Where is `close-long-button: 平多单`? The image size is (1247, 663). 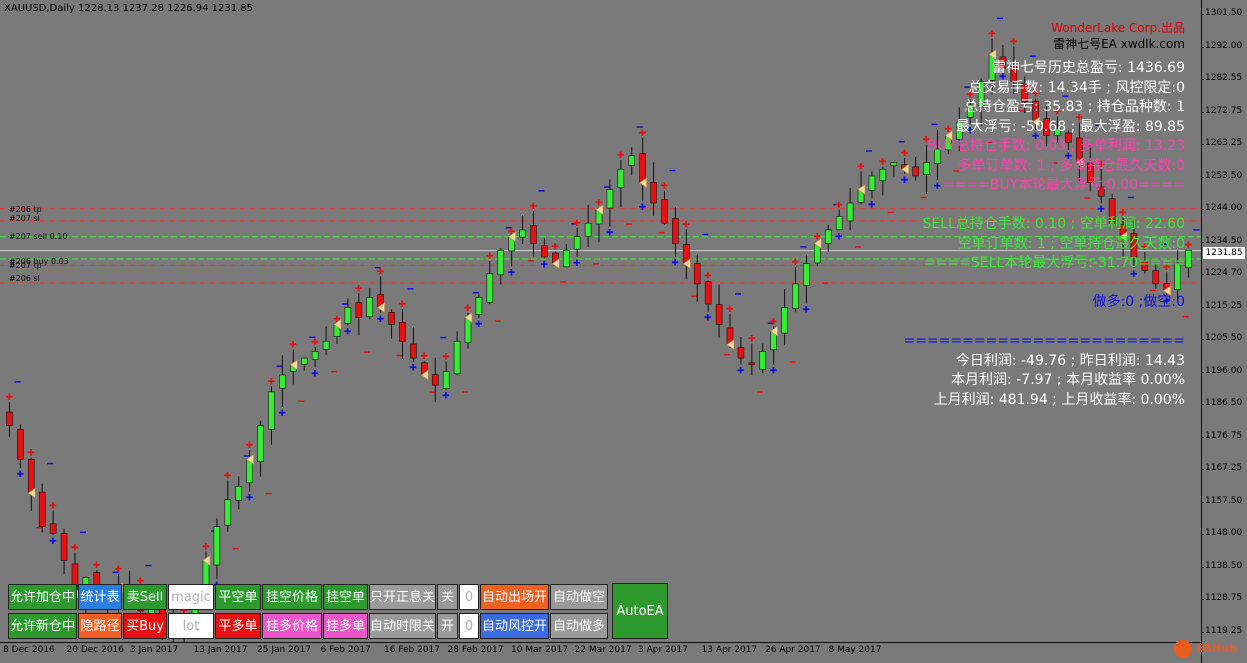
close-long-button: 平多单 is located at coordinates (238, 626).